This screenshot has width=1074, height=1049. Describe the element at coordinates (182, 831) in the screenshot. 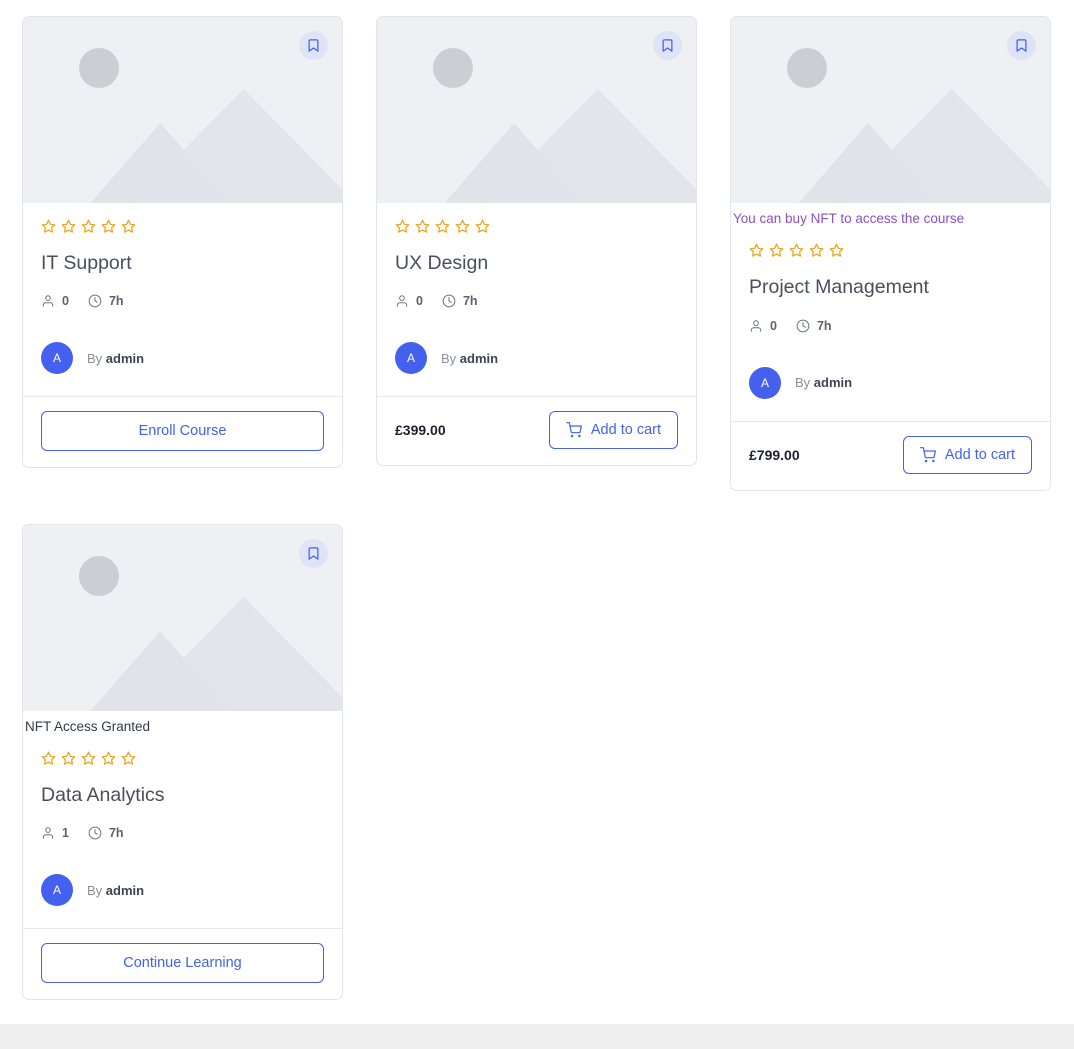

I see `course-card-body: Data Analytics 1 7h A By admin` at that location.